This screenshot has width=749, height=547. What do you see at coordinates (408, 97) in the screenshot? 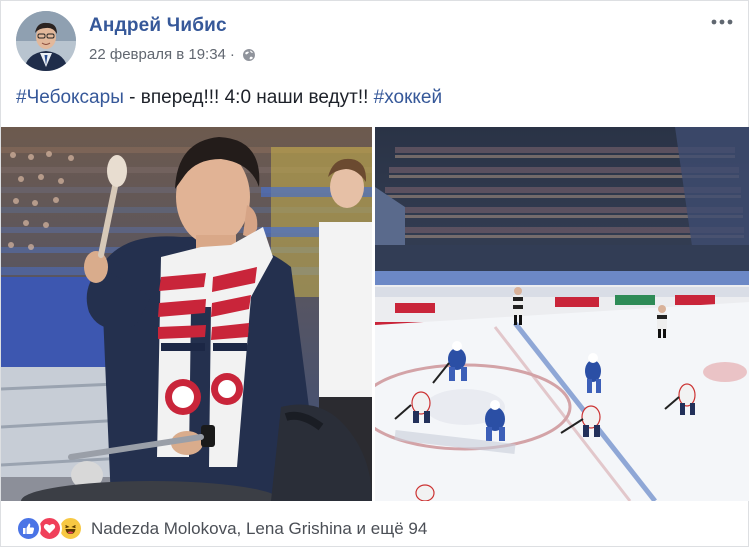
I see `hashtag-hockey: #хоккей` at bounding box center [408, 97].